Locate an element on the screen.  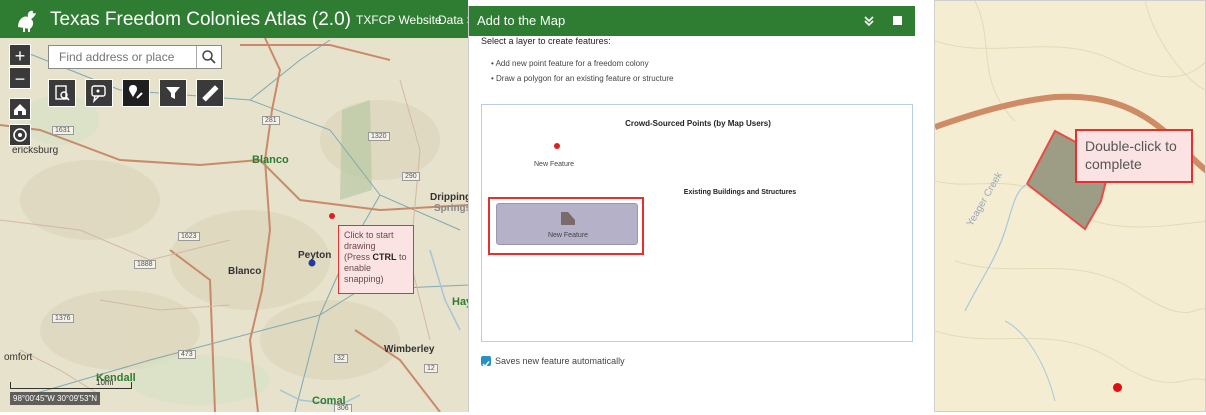
point-symbol-icon is located at coordinates (557, 146).